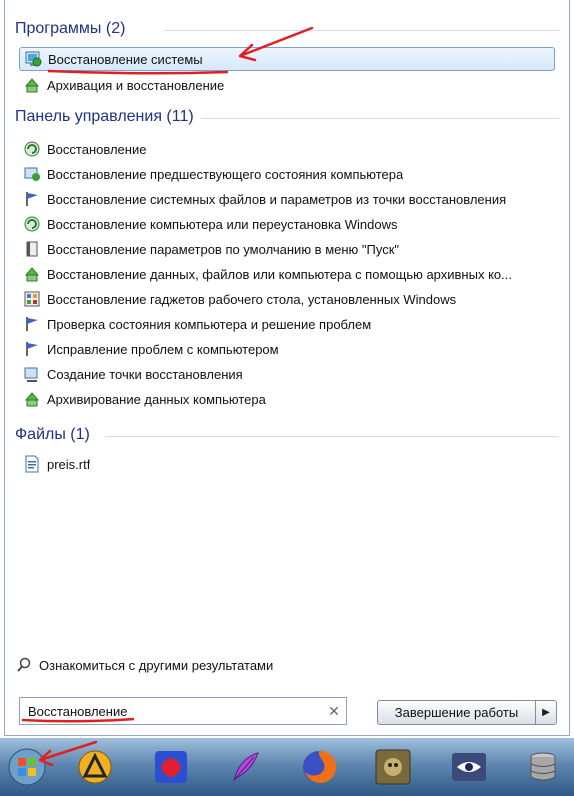 This screenshot has width=574, height=796. Describe the element at coordinates (156, 665) in the screenshot. I see `more-results-label: Ознакомиться с другими результатами` at that location.